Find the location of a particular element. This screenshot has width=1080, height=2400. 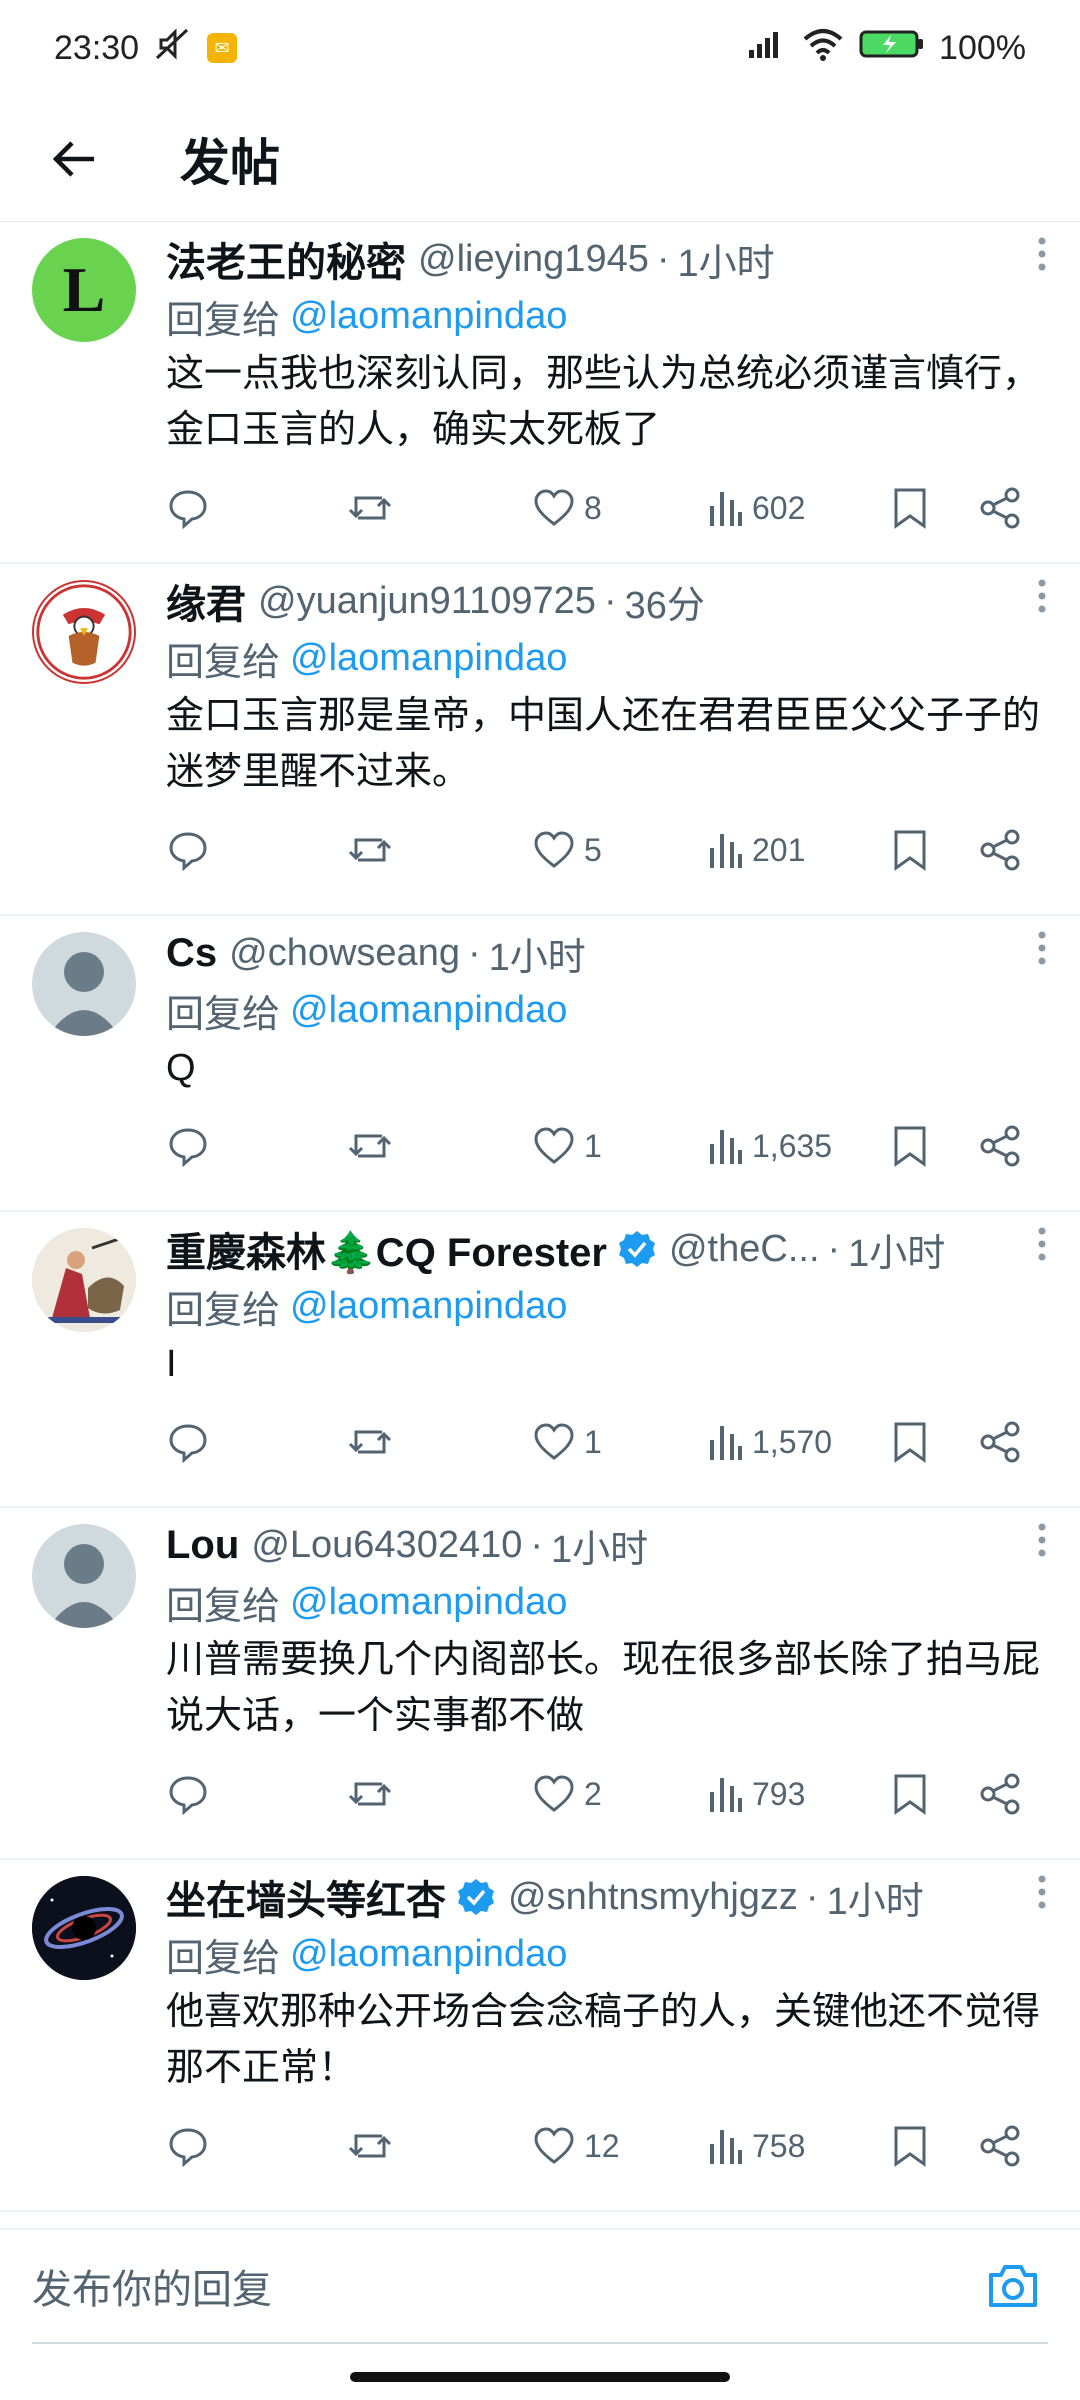

views-button: 1,570 is located at coordinates (770, 1442).